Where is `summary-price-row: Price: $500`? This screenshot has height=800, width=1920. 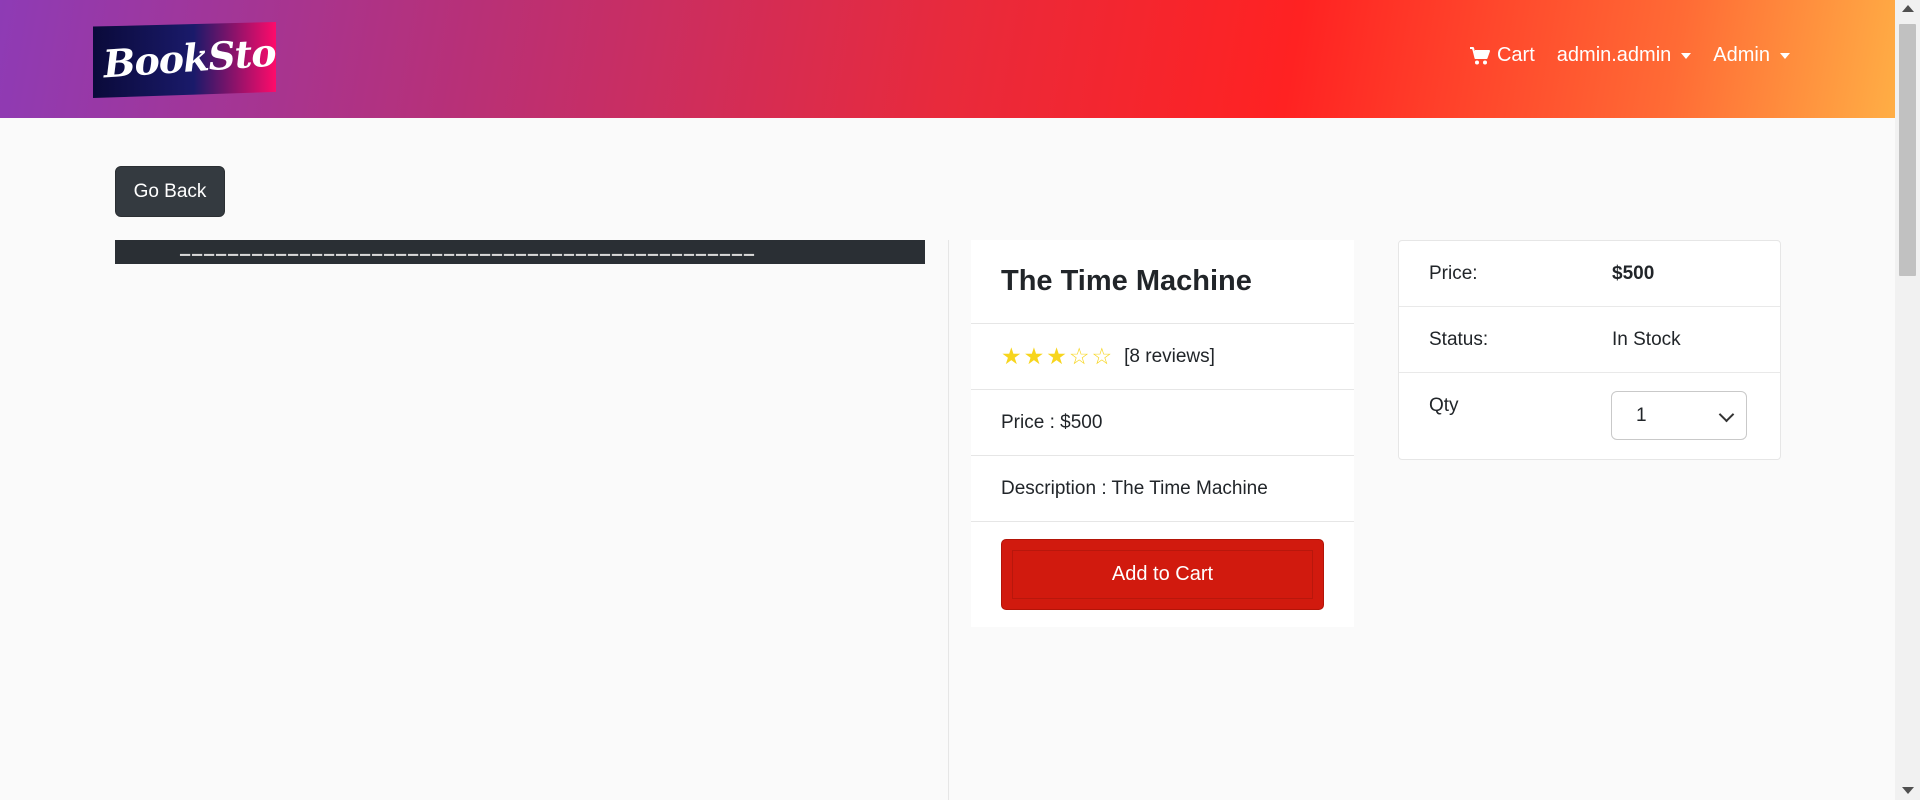
summary-price-row: Price: $500 is located at coordinates (1589, 274).